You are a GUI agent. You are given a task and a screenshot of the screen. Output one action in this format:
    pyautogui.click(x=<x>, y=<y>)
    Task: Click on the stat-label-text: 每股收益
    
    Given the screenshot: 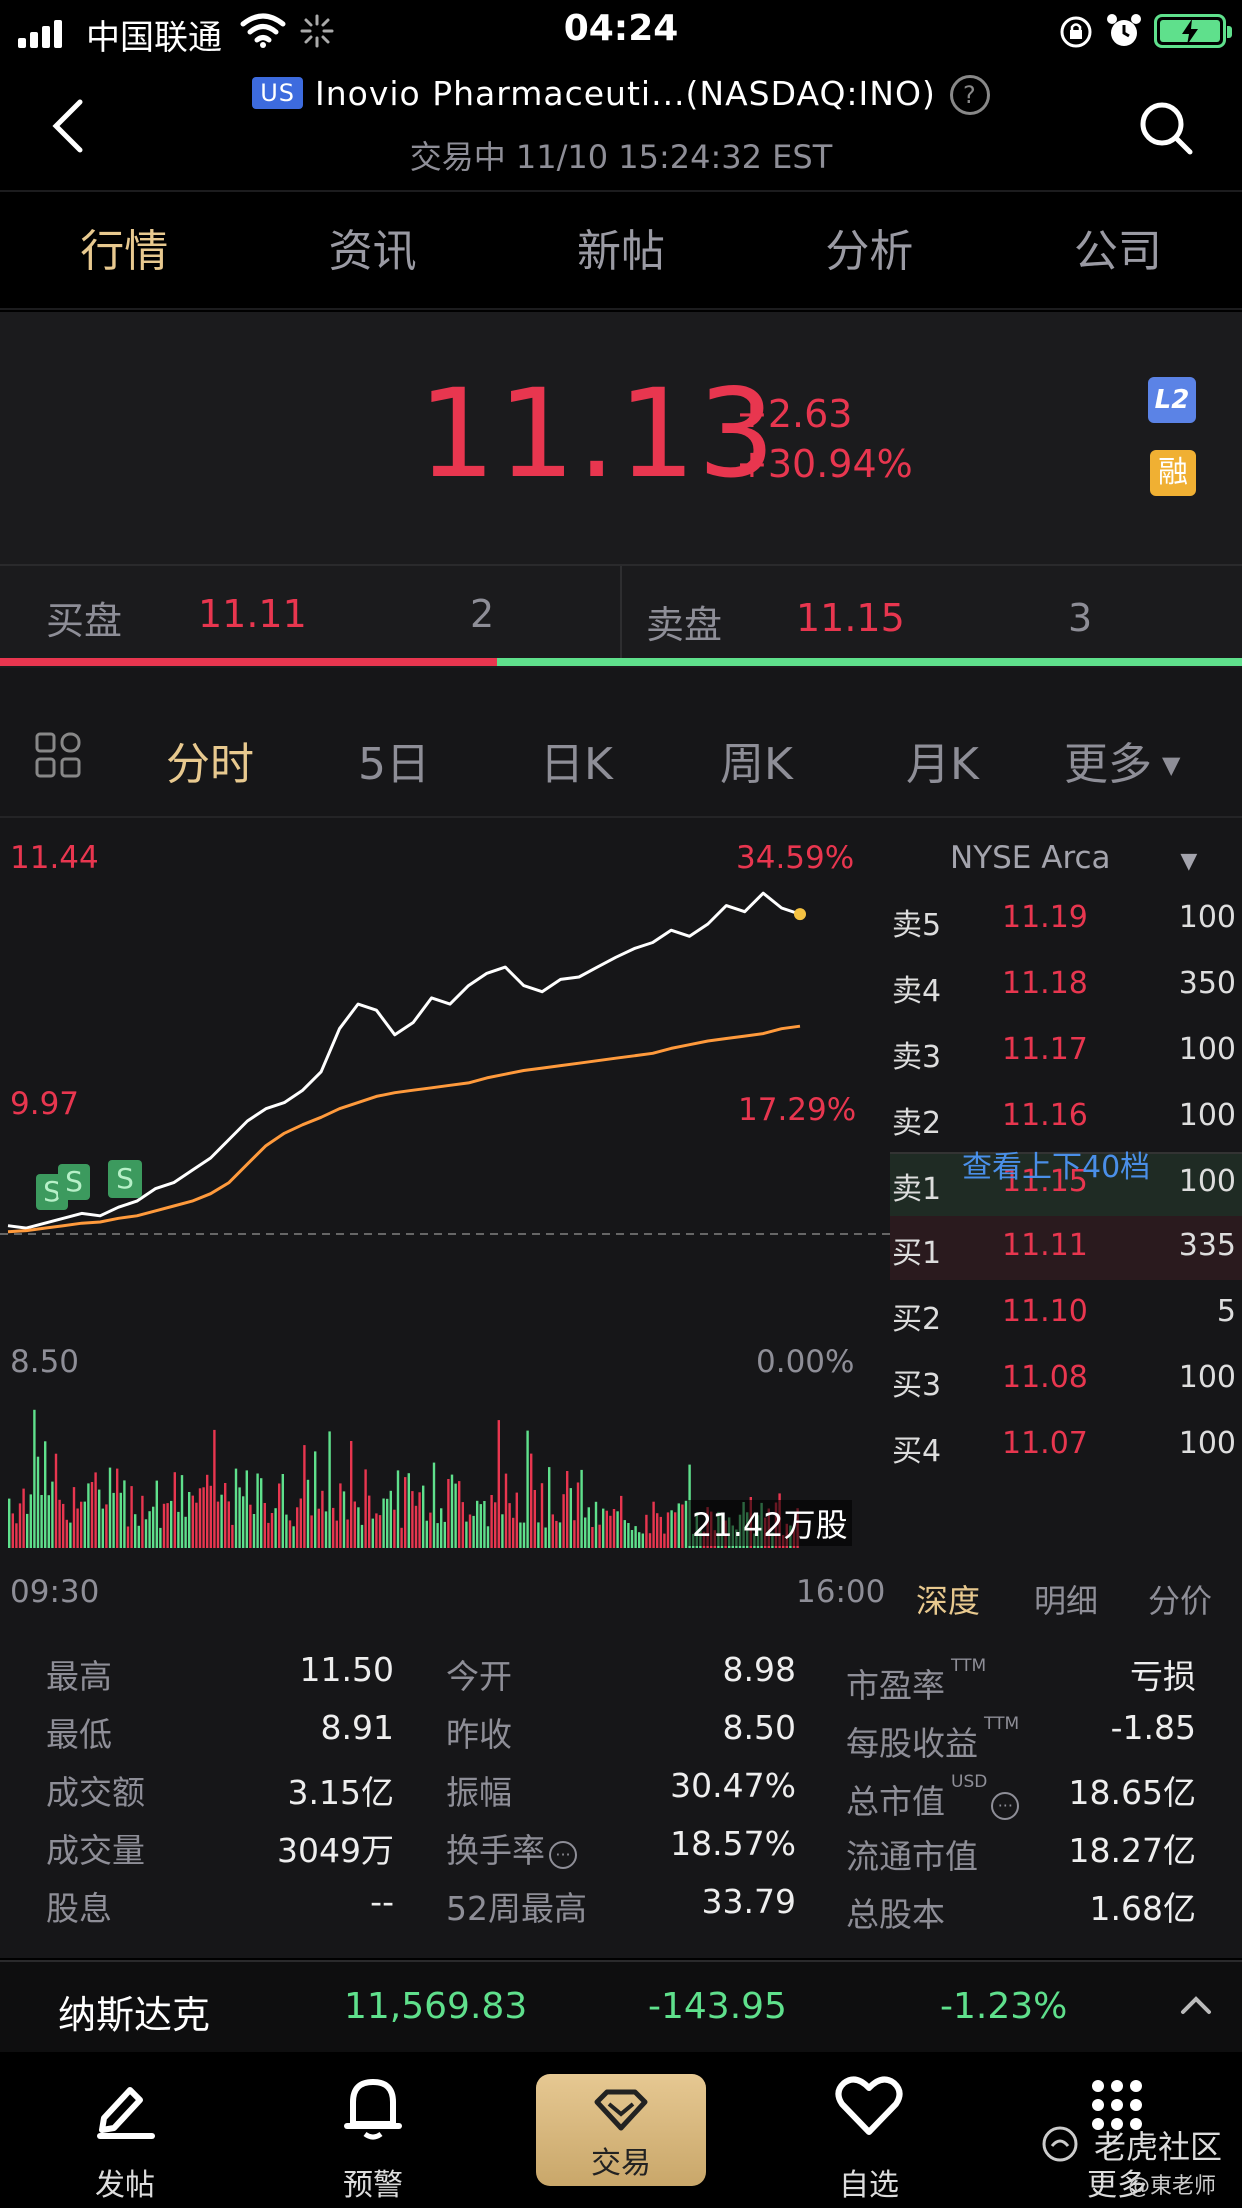 What is the action you would take?
    pyautogui.click(x=912, y=1743)
    